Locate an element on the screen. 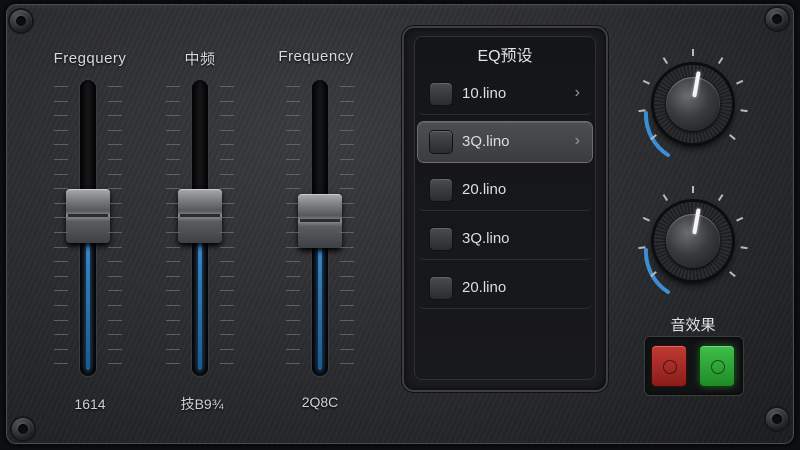  sound-effects-label: 音效果 is located at coordinates (693, 325).